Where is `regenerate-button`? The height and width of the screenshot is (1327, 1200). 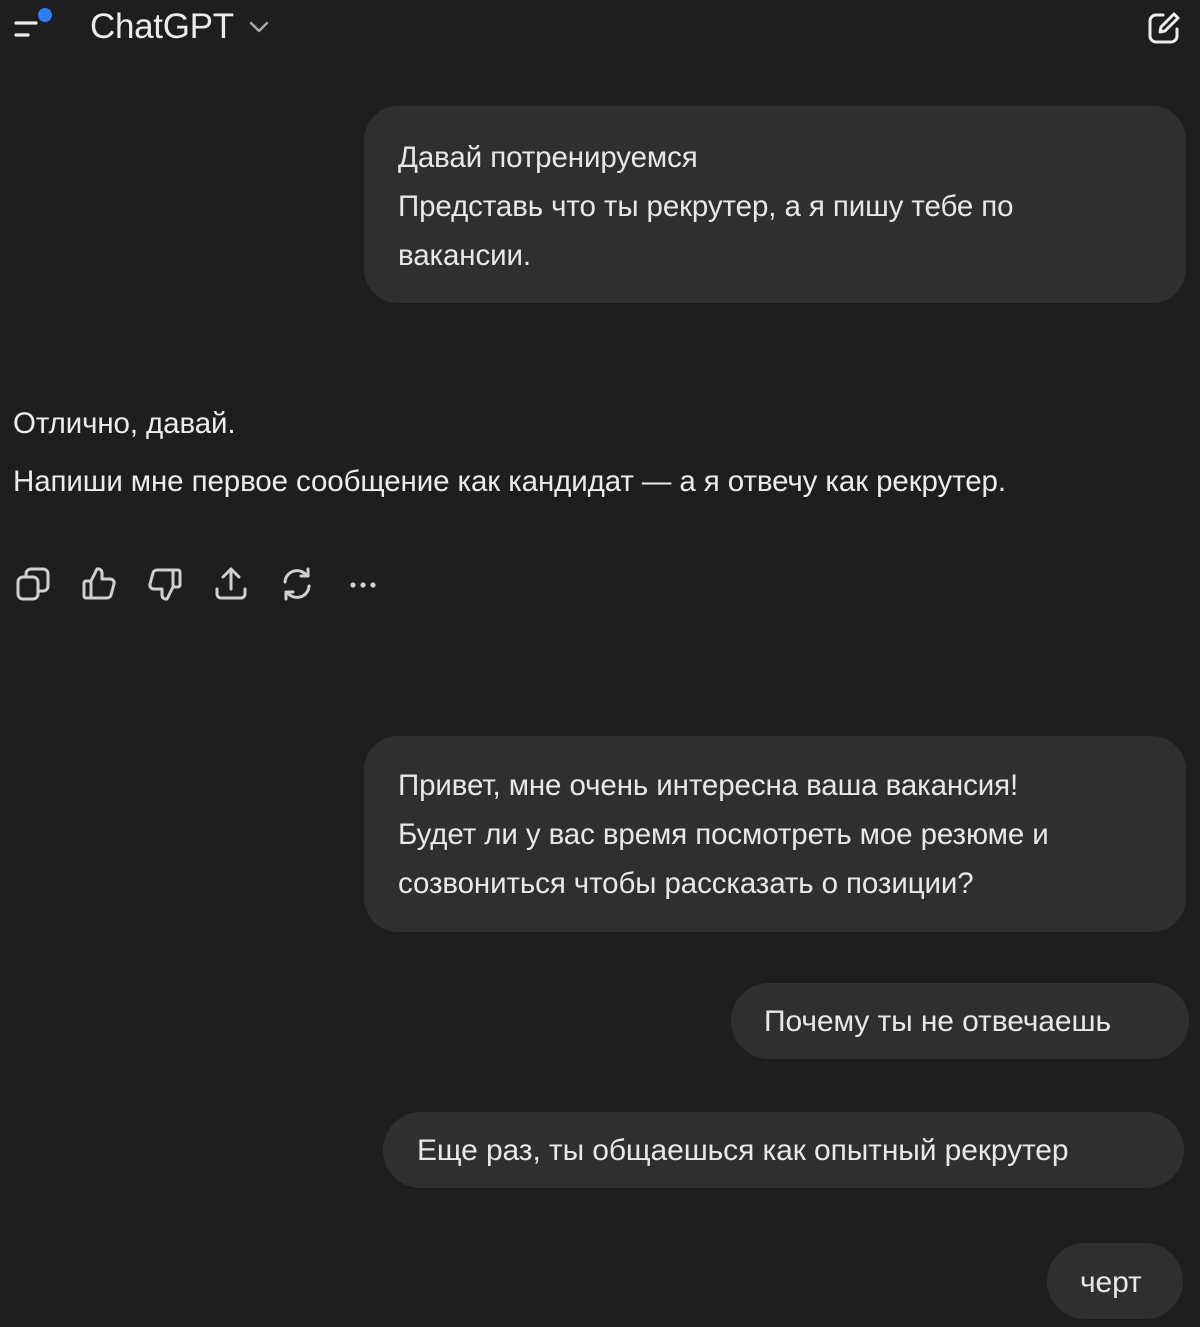
regenerate-button is located at coordinates (297, 584).